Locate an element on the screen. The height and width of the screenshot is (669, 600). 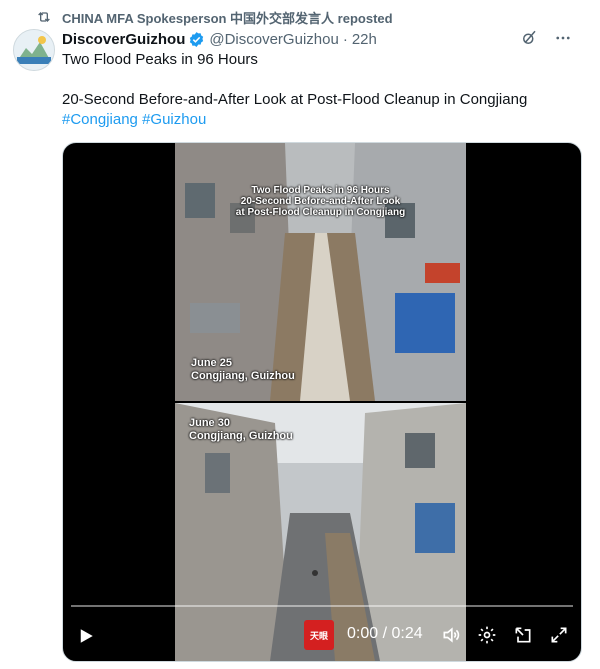
post-line-1: Two Flood Peaks in 96 Hours is located at coordinates (160, 59).